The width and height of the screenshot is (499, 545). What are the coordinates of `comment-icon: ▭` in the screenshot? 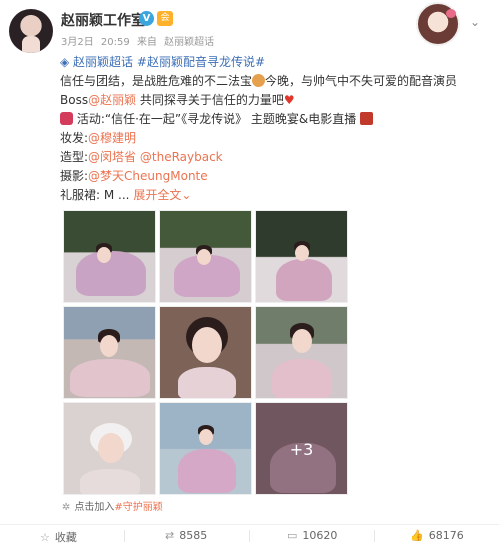 It's located at (292, 535).